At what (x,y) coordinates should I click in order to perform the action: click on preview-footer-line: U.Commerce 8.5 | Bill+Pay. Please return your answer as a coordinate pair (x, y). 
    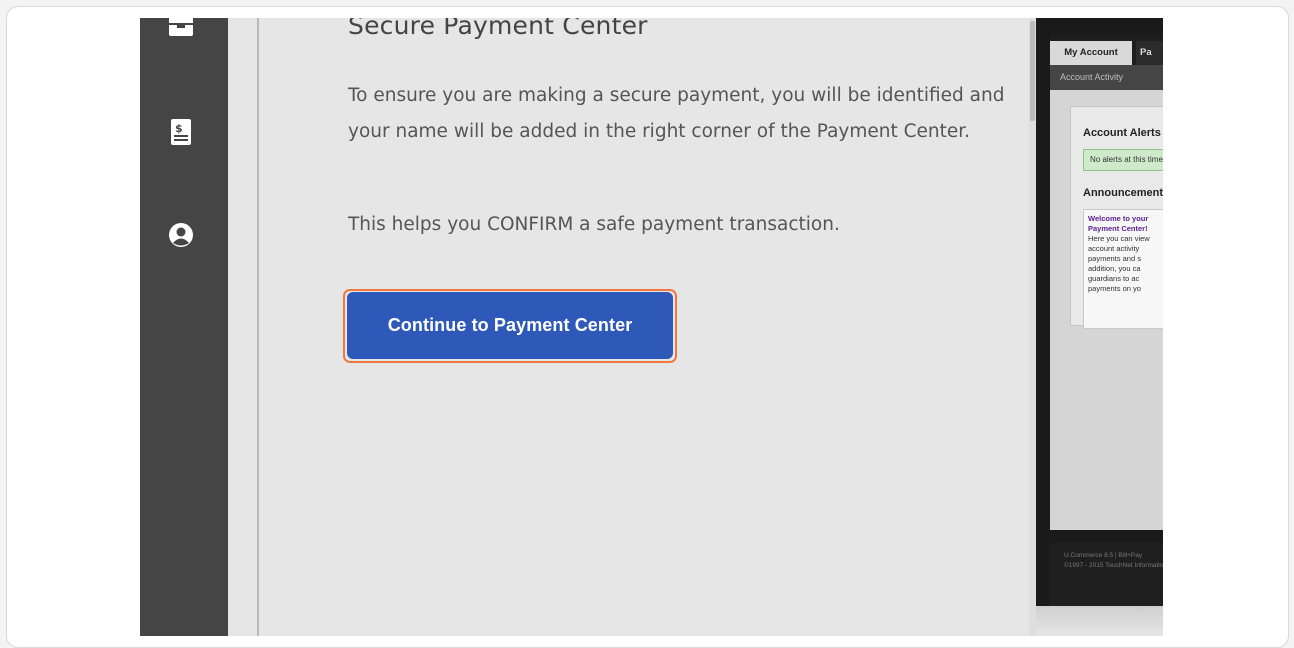
    Looking at the image, I should click on (1103, 555).